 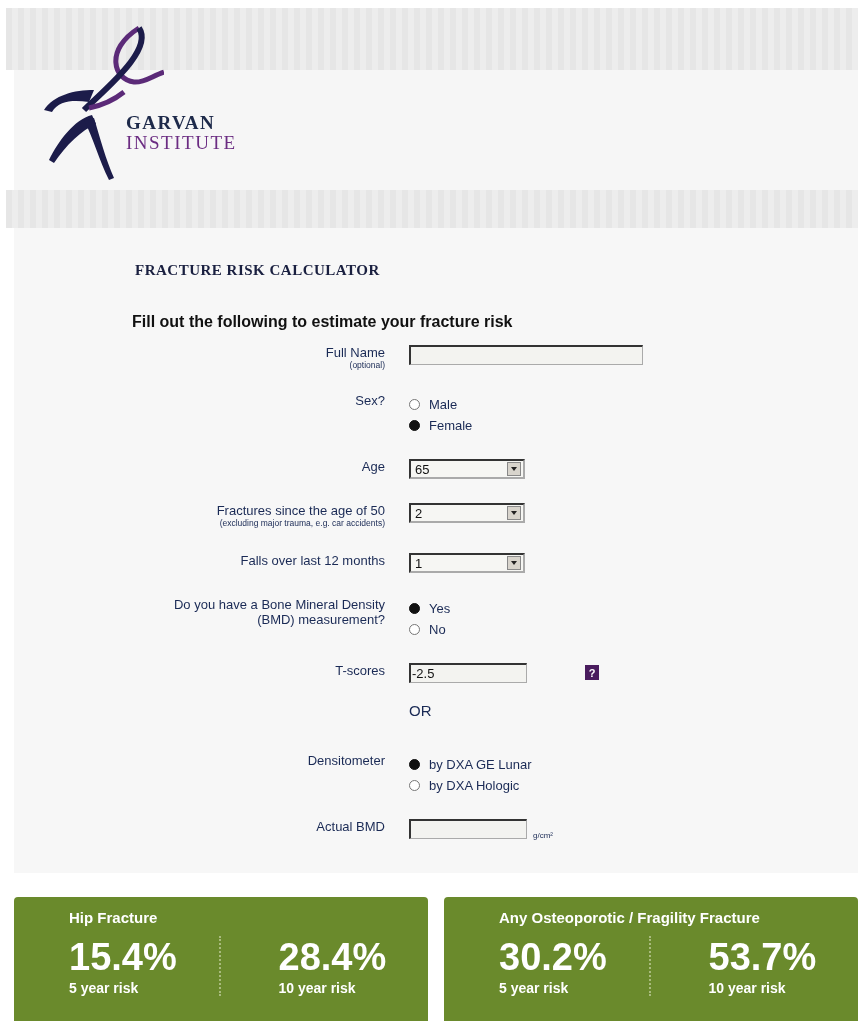 What do you see at coordinates (323, 322) in the screenshot?
I see `form-heading: Fill out the following to estimate your fracture risk` at bounding box center [323, 322].